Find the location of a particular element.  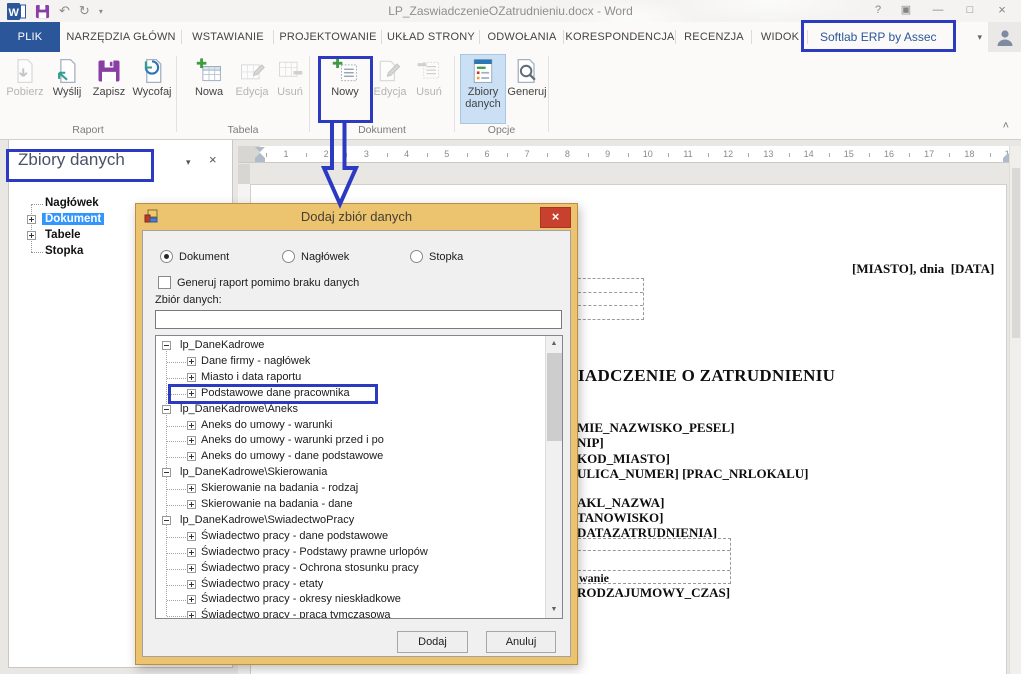

tab-plik: PLIK is located at coordinates (30, 37).